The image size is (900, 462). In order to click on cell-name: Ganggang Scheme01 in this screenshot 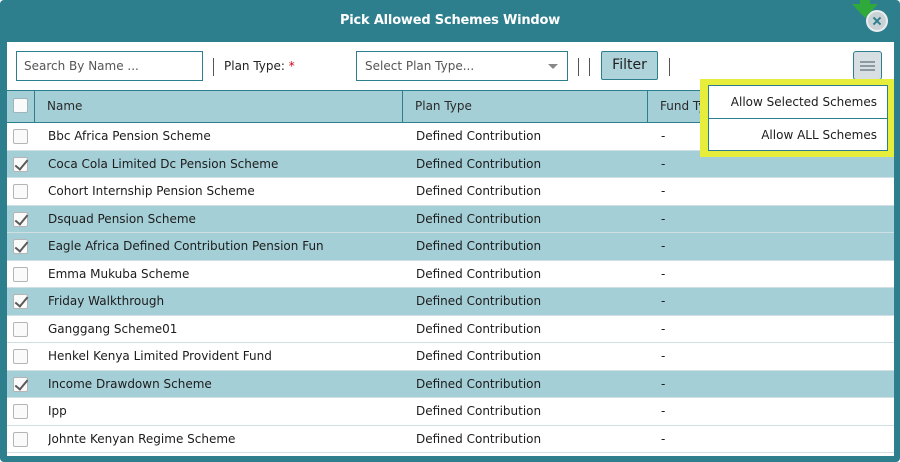, I will do `click(113, 328)`.